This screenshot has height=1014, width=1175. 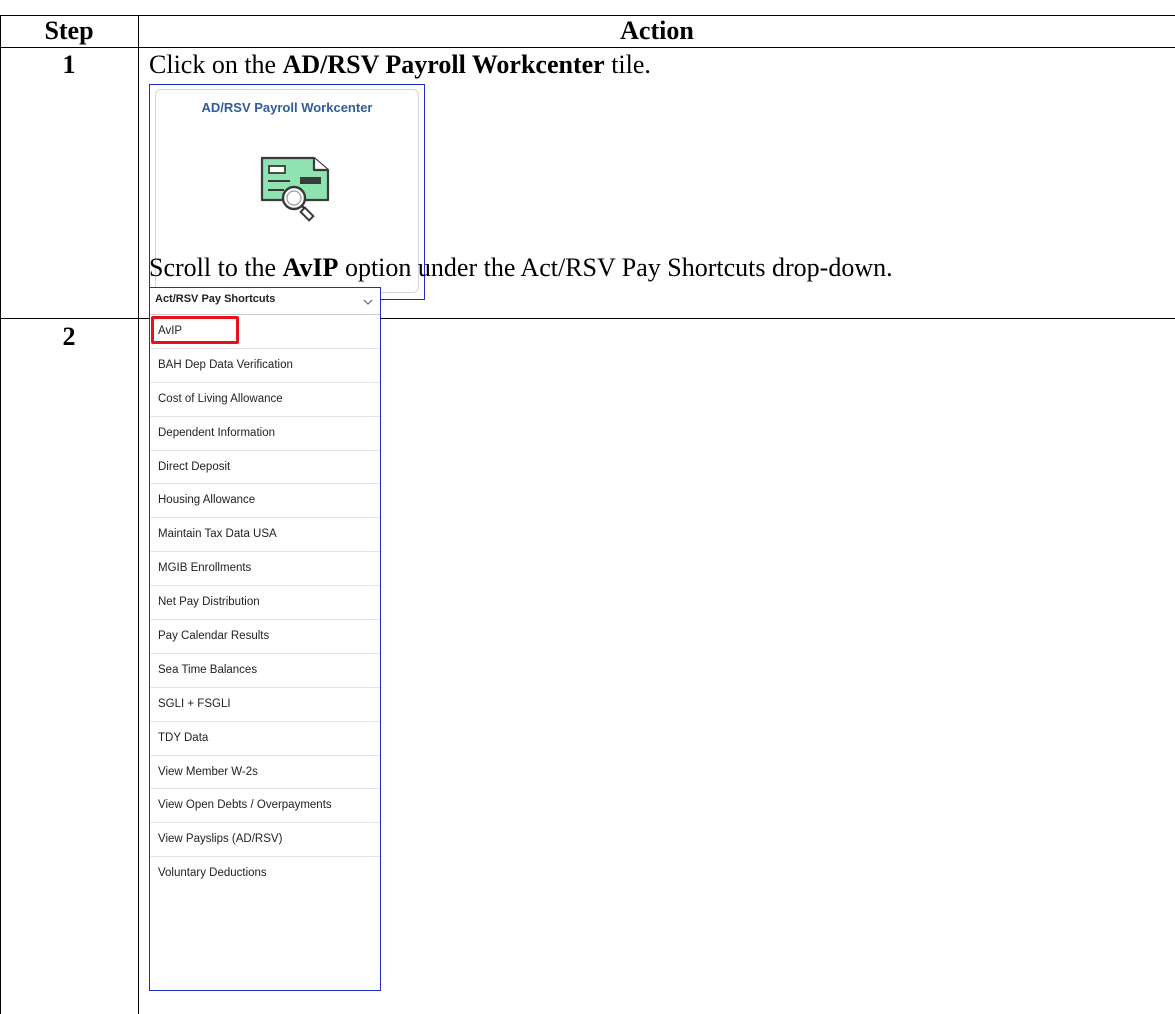 What do you see at coordinates (265, 468) in the screenshot?
I see `dropdown-item: Direct Deposit` at bounding box center [265, 468].